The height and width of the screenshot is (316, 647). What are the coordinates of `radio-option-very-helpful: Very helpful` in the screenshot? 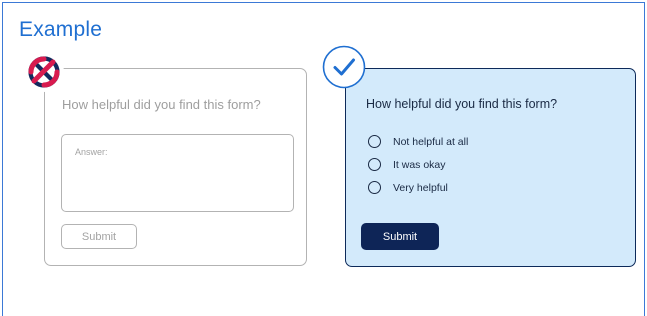 It's located at (408, 187).